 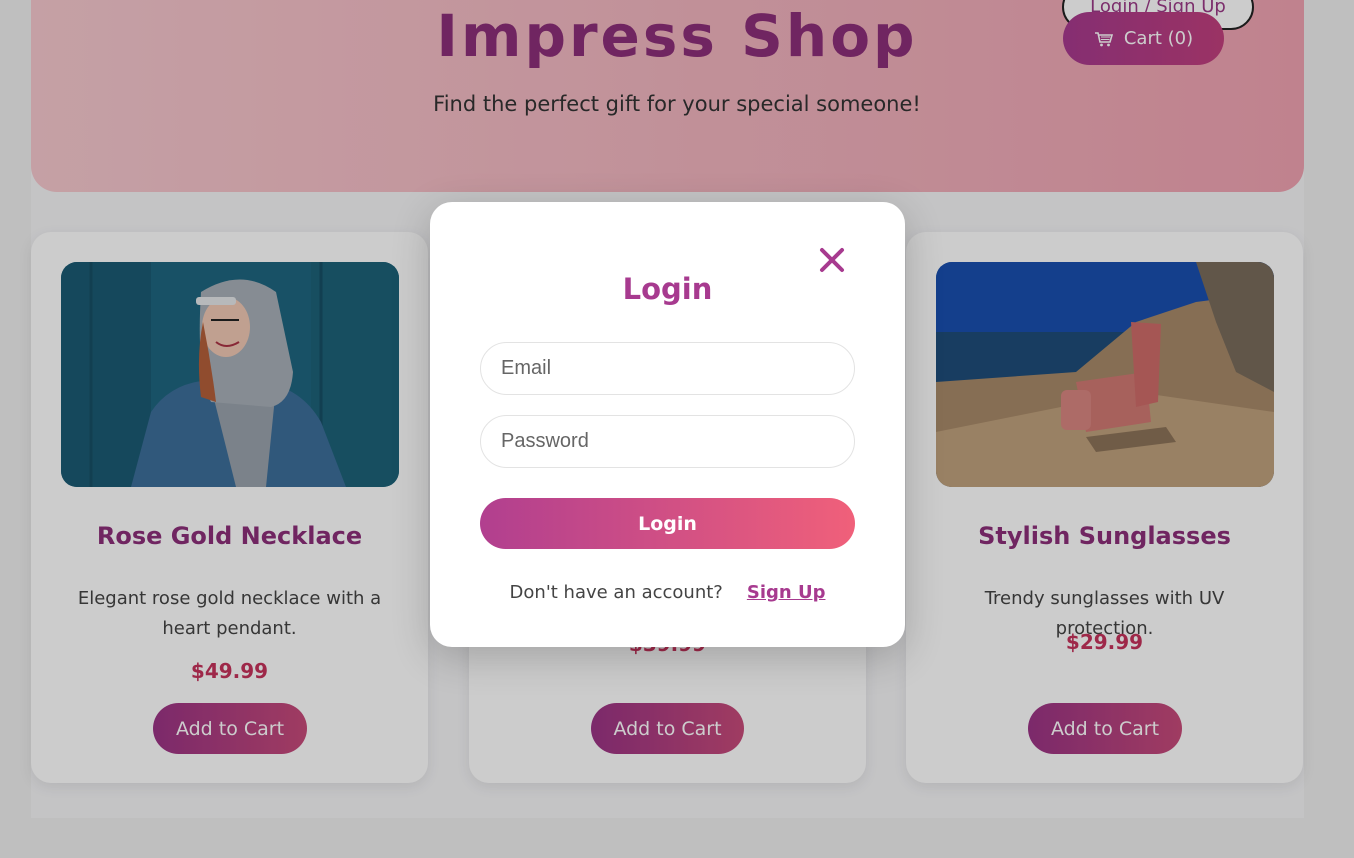 What do you see at coordinates (832, 260) in the screenshot?
I see `close-icon` at bounding box center [832, 260].